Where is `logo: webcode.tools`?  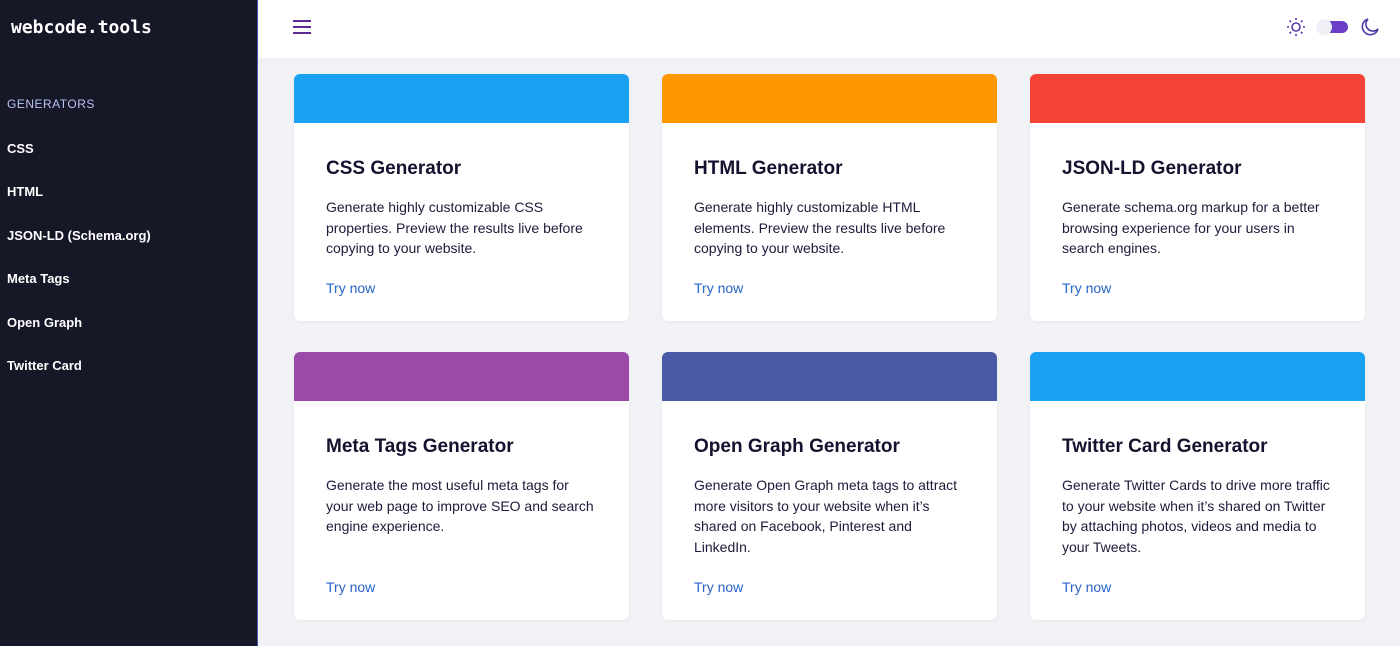
logo: webcode.tools is located at coordinates (81, 27).